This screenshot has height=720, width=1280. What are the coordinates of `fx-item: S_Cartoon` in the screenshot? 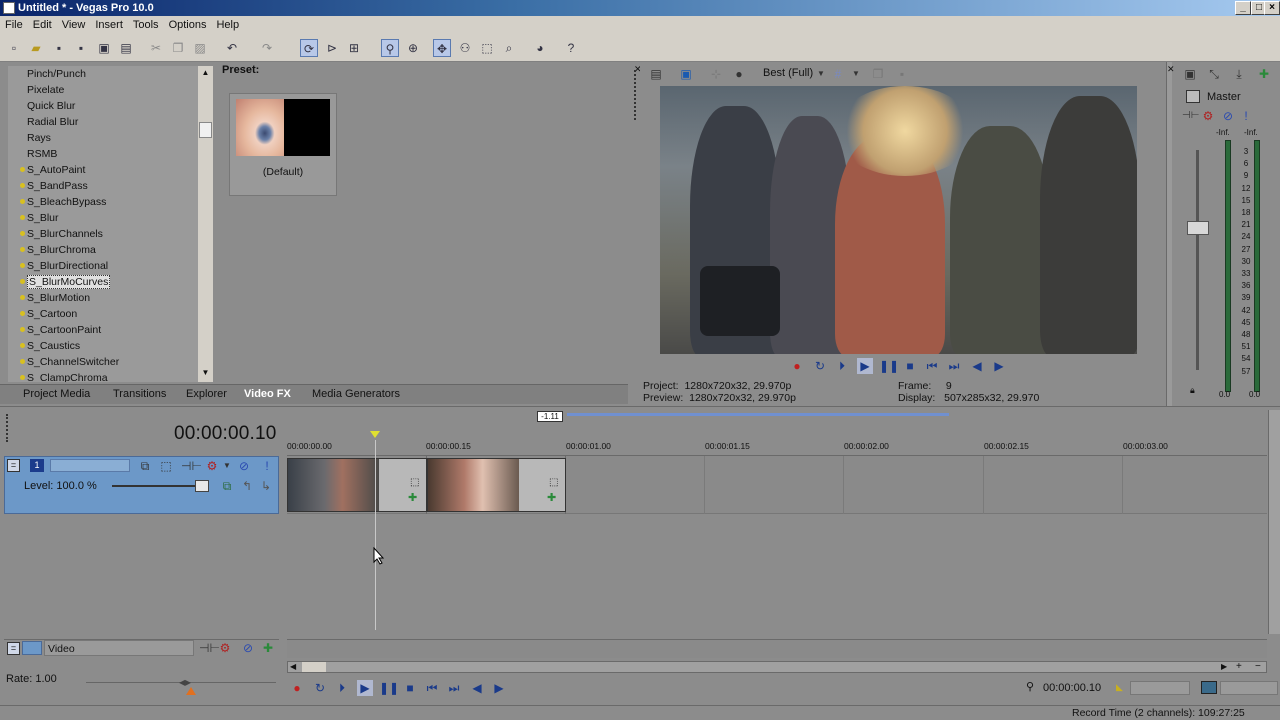 It's located at (103, 314).